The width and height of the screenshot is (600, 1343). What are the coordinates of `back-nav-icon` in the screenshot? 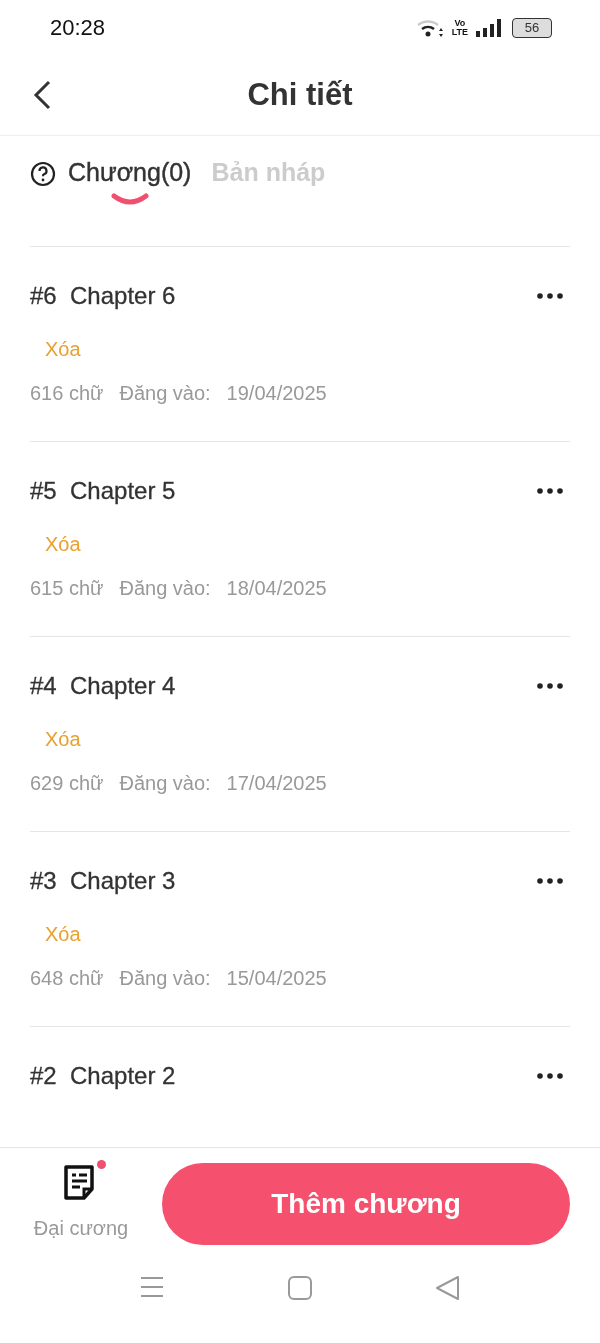 It's located at (448, 1288).